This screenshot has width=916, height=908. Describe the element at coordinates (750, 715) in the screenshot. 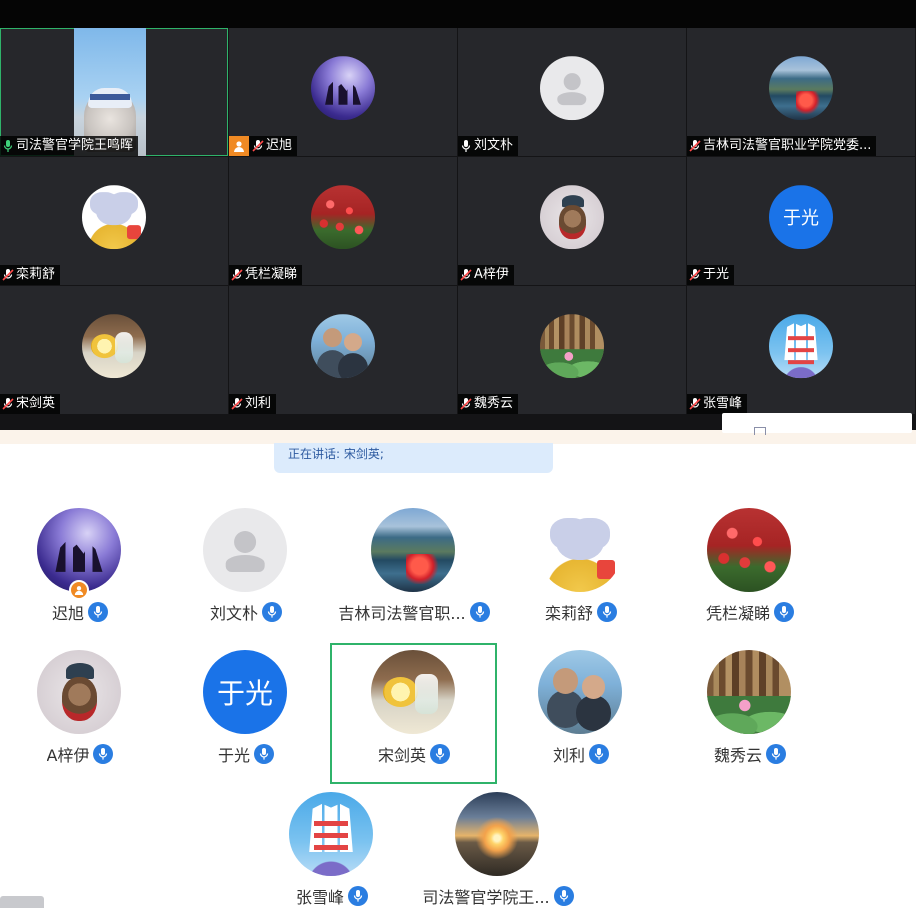

I see `participant-item: 魏秀云` at that location.